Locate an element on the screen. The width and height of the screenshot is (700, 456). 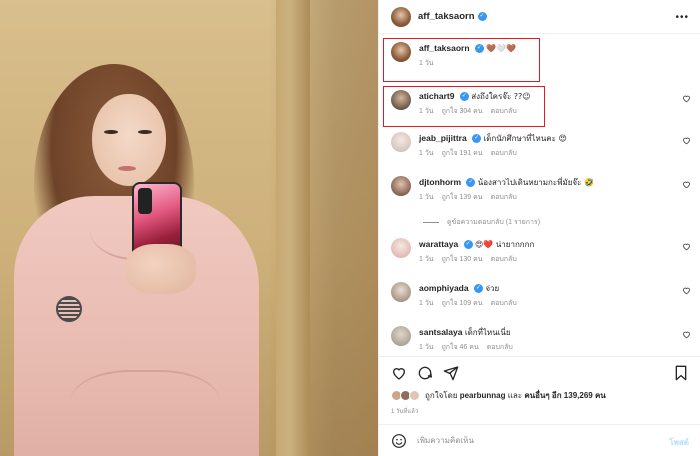
right-eye is located at coordinates (145, 132).